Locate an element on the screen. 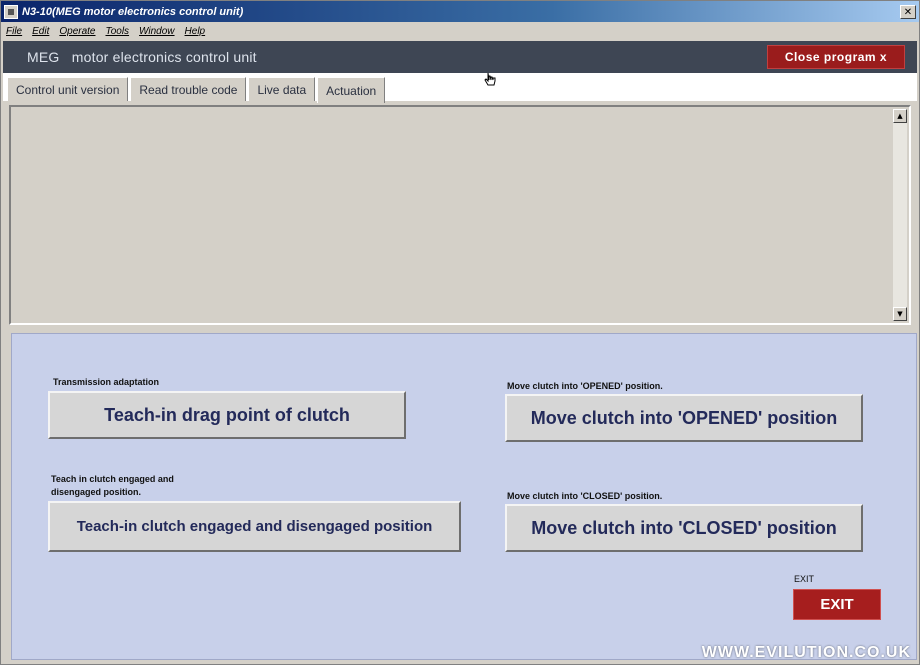  app-icon is located at coordinates (11, 11).